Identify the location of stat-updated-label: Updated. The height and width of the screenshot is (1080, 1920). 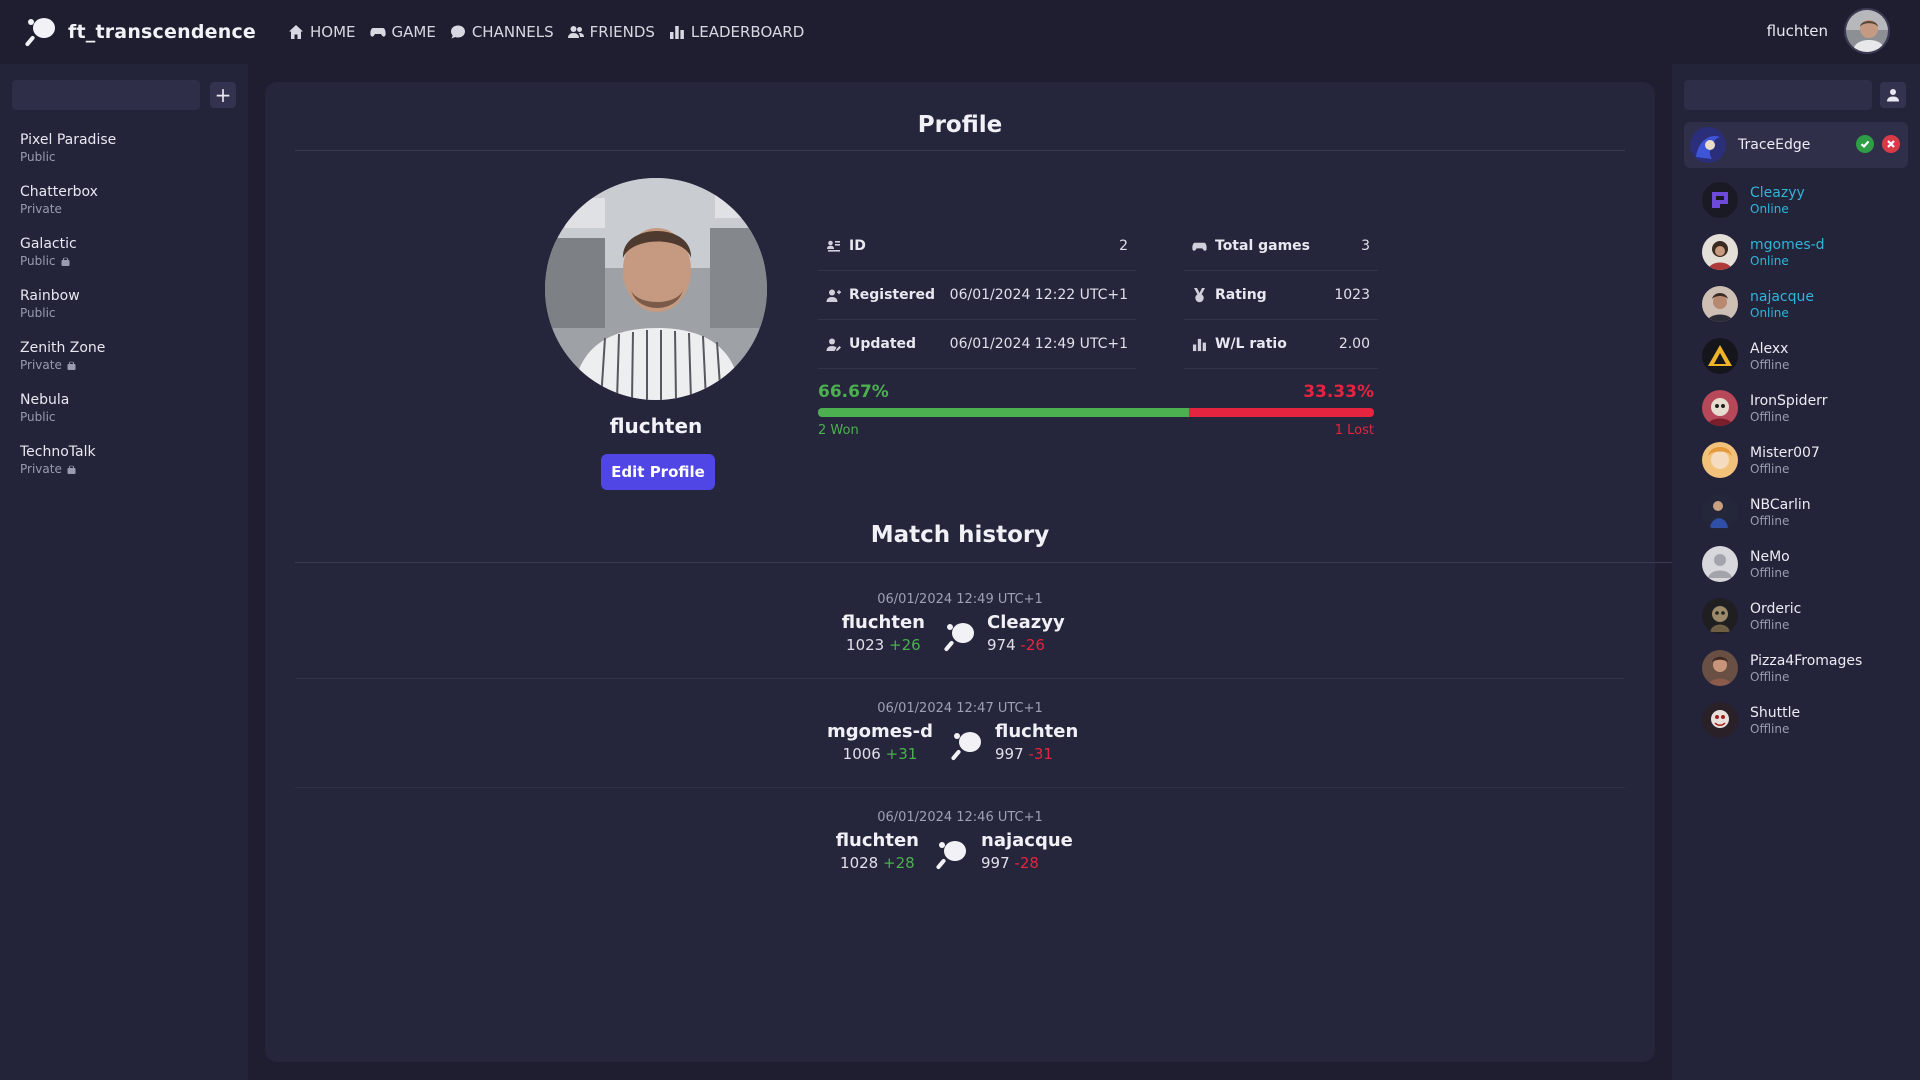
(883, 344).